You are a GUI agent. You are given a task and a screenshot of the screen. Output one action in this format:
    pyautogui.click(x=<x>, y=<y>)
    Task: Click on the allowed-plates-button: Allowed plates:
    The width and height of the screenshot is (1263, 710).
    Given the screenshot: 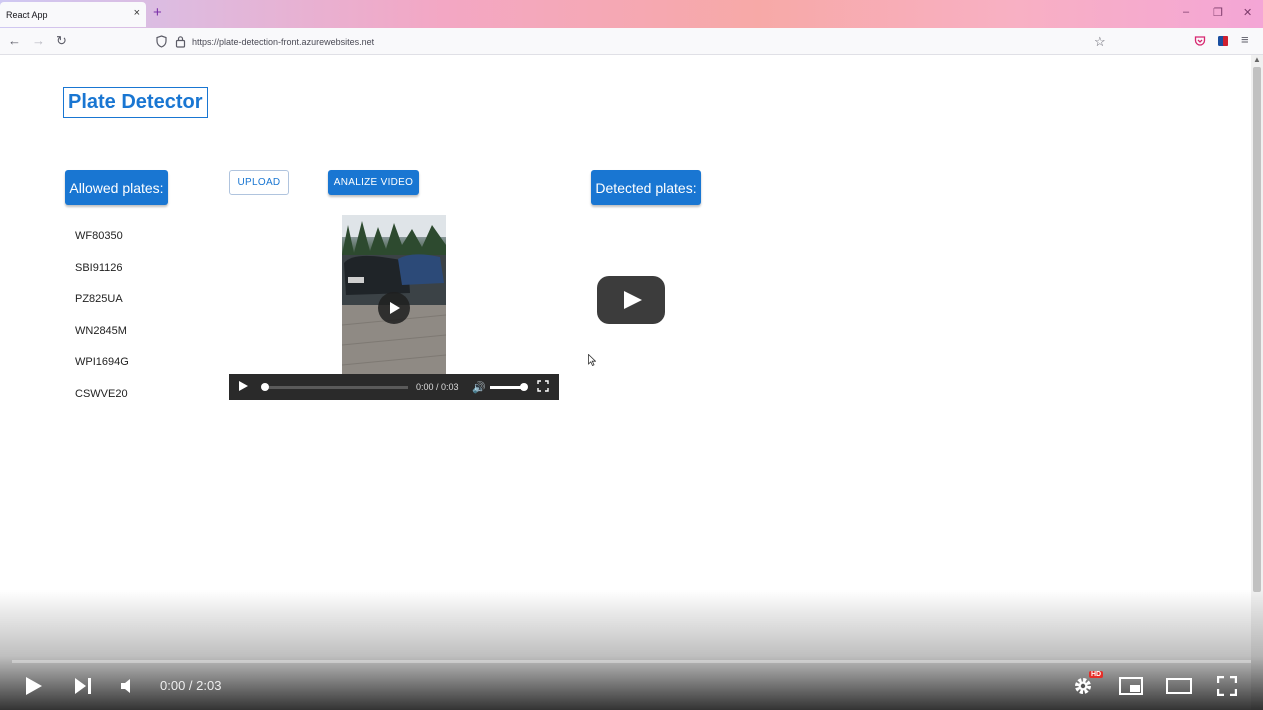 What is the action you would take?
    pyautogui.click(x=116, y=187)
    